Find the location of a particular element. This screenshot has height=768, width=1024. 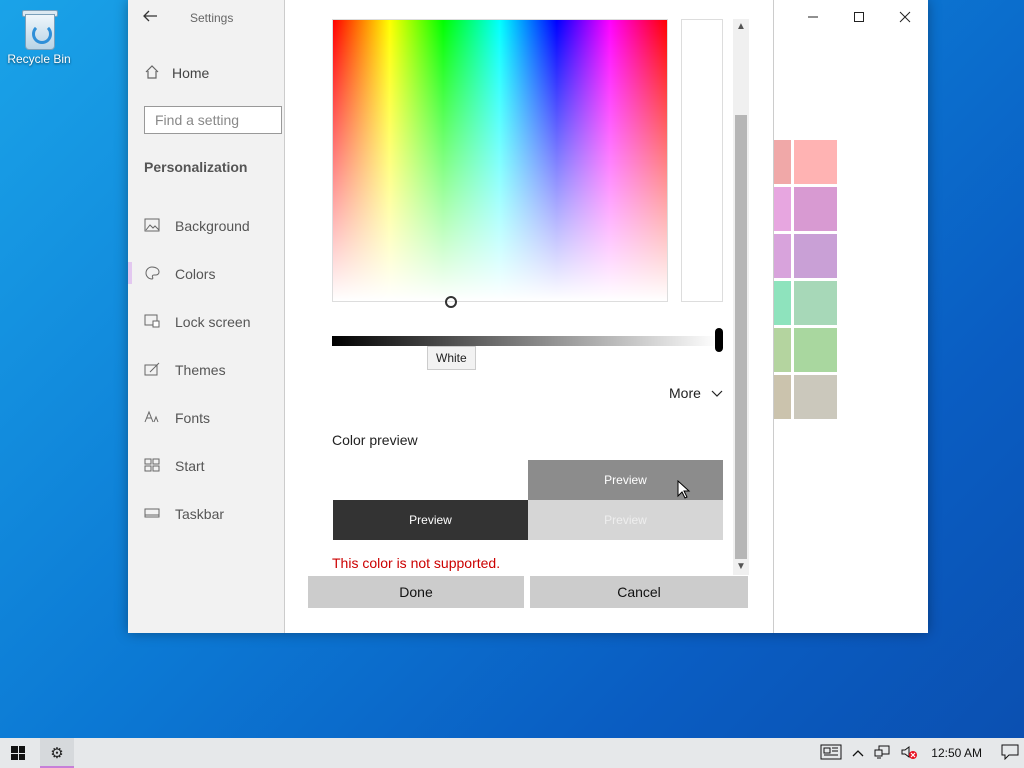

brush-icon is located at coordinates (152, 369).